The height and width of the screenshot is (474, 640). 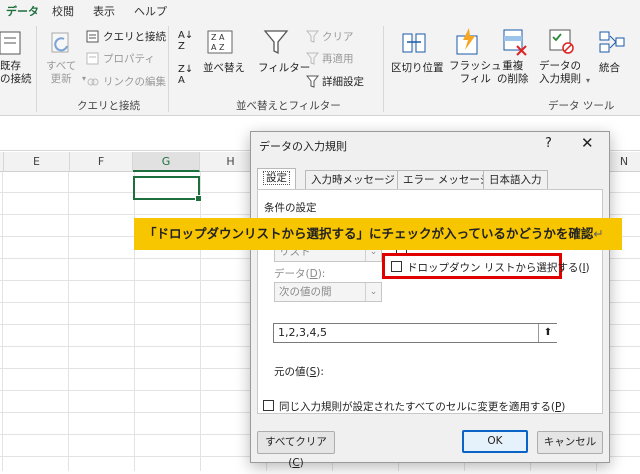 What do you see at coordinates (218, 37) in the screenshot?
I see `svg-text: Z A` at bounding box center [218, 37].